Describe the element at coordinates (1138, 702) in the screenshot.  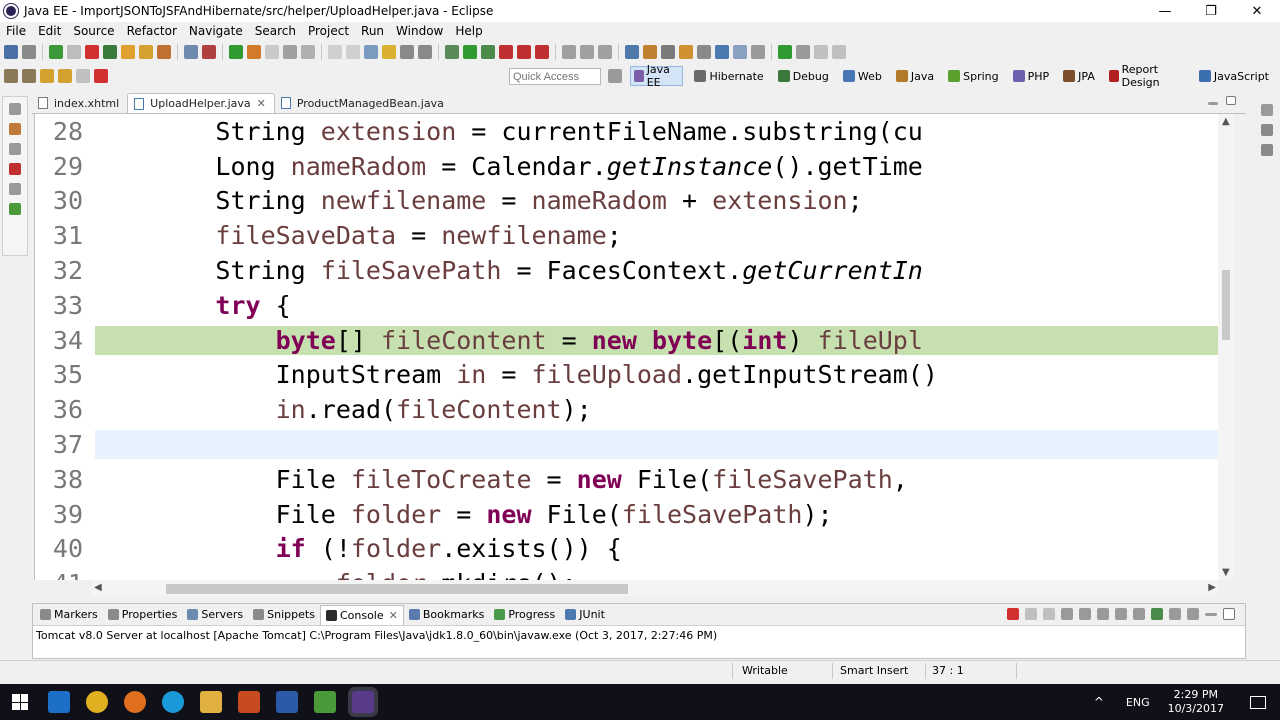
I see `input-language: ENG` at that location.